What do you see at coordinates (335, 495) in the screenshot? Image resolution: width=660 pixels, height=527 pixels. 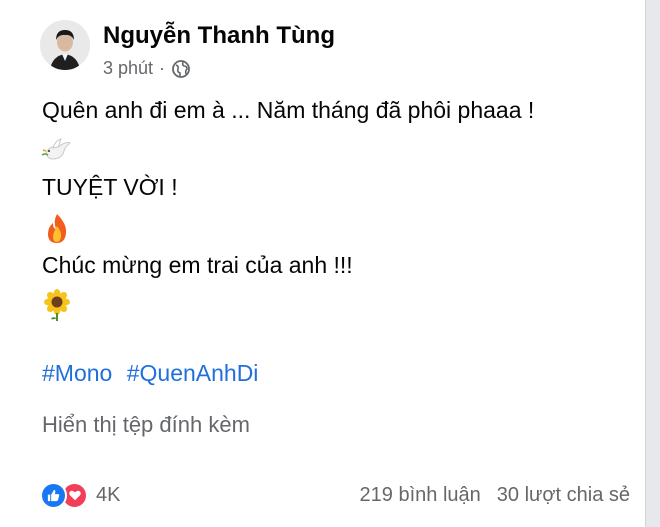 I see `post-footer: 4K 219 bình luận 30 lượt chia sẻ` at bounding box center [335, 495].